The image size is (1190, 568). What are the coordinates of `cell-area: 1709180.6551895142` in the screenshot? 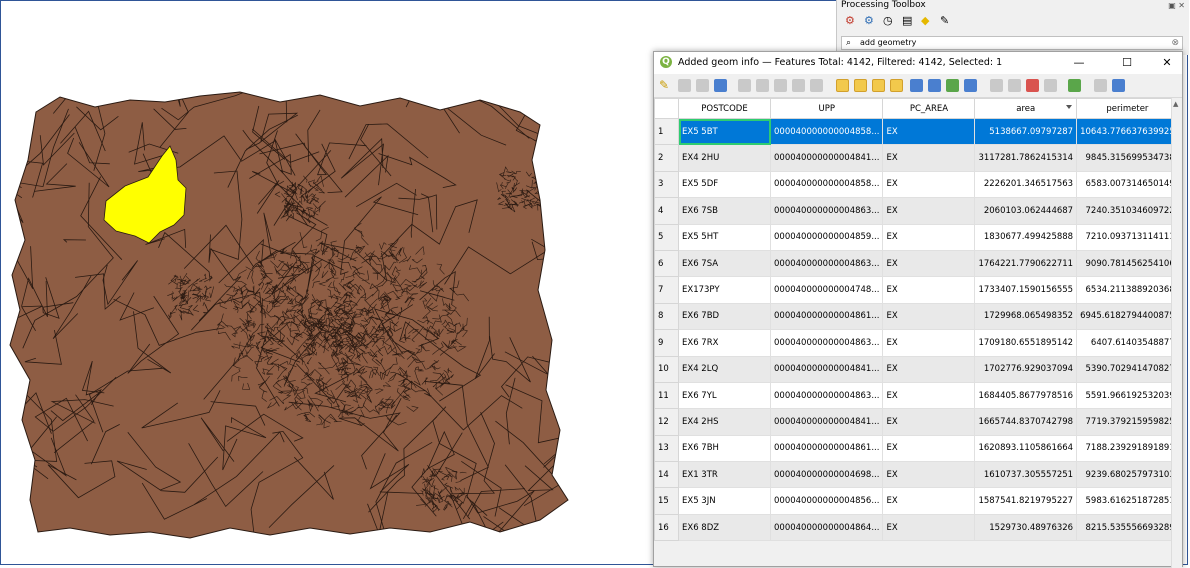 It's located at (1026, 343).